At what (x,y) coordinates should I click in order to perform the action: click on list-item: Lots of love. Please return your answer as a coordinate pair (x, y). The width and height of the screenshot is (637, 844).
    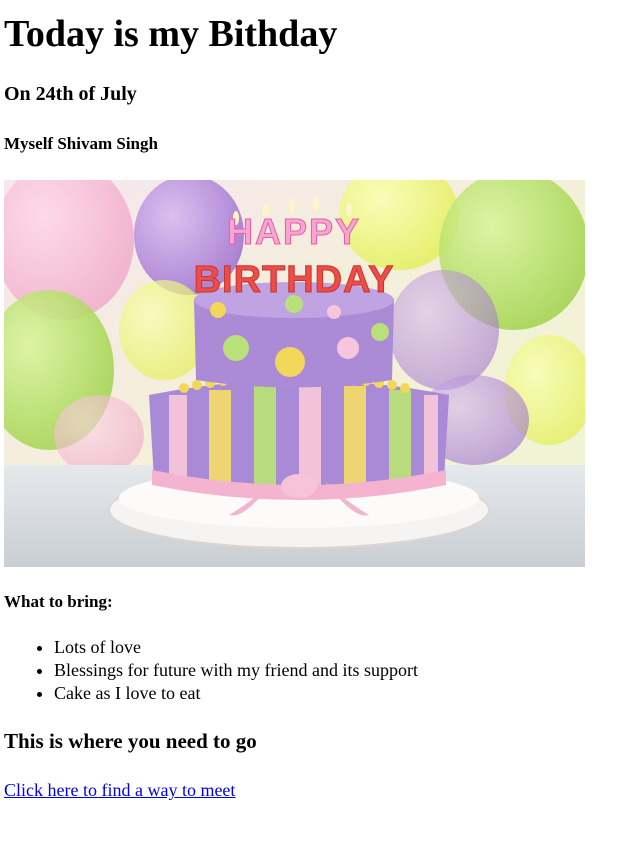
    Looking at the image, I should click on (343, 647).